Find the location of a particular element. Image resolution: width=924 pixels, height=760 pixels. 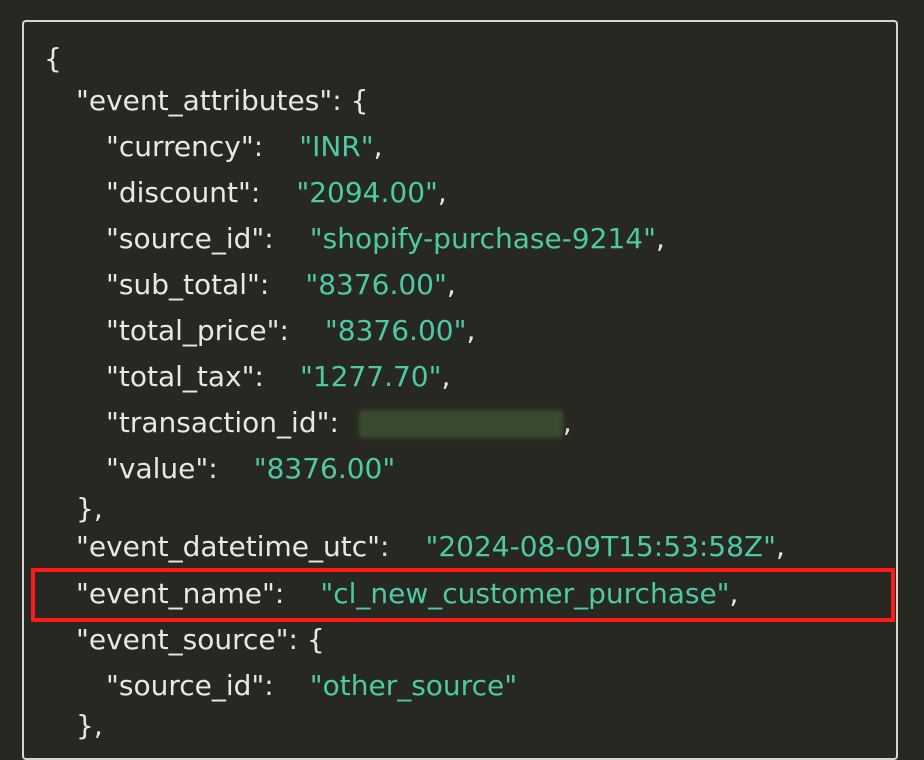

json-line-source-id: "source_id": "shopify-purchase-9214", is located at coordinates (385, 239).